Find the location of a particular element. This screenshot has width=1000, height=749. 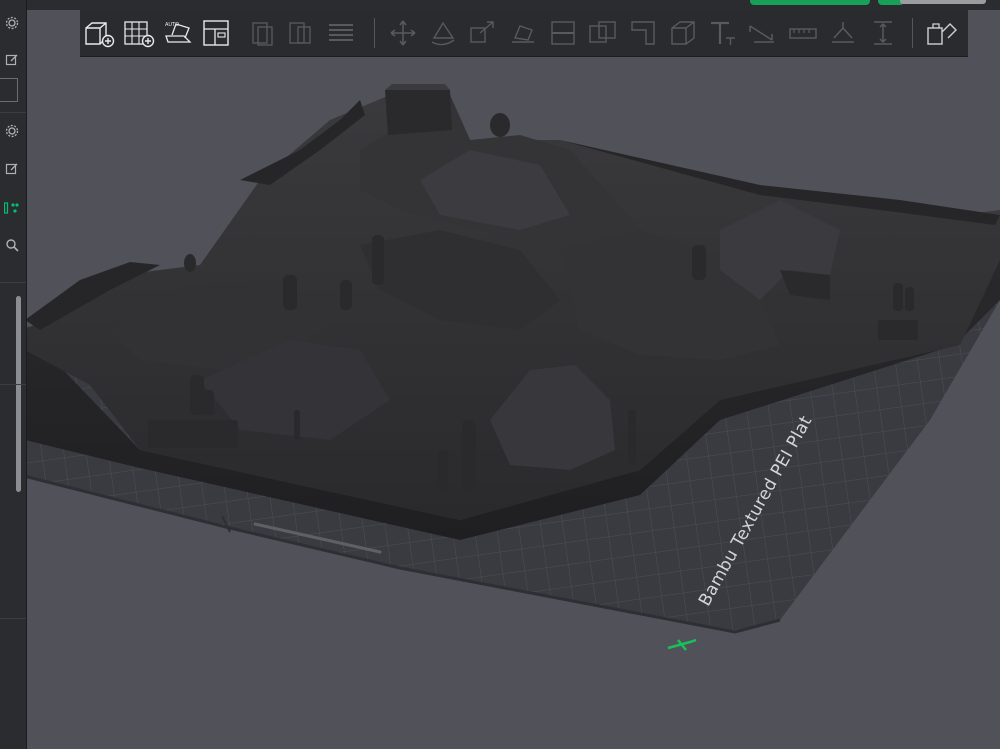

arrange-icon is located at coordinates (217, 33).